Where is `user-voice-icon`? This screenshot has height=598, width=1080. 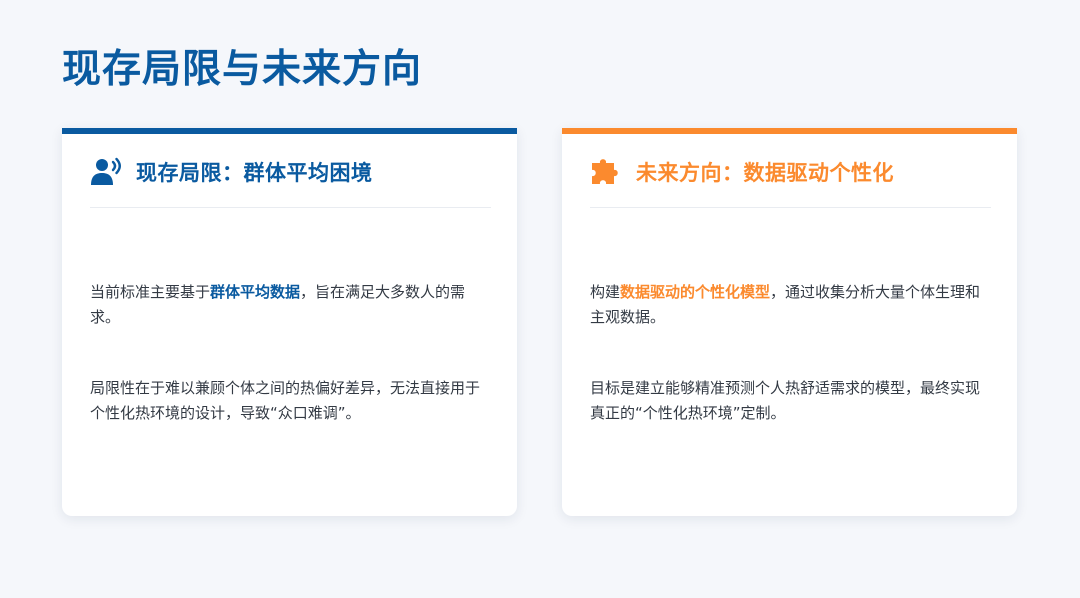
user-voice-icon is located at coordinates (107, 172).